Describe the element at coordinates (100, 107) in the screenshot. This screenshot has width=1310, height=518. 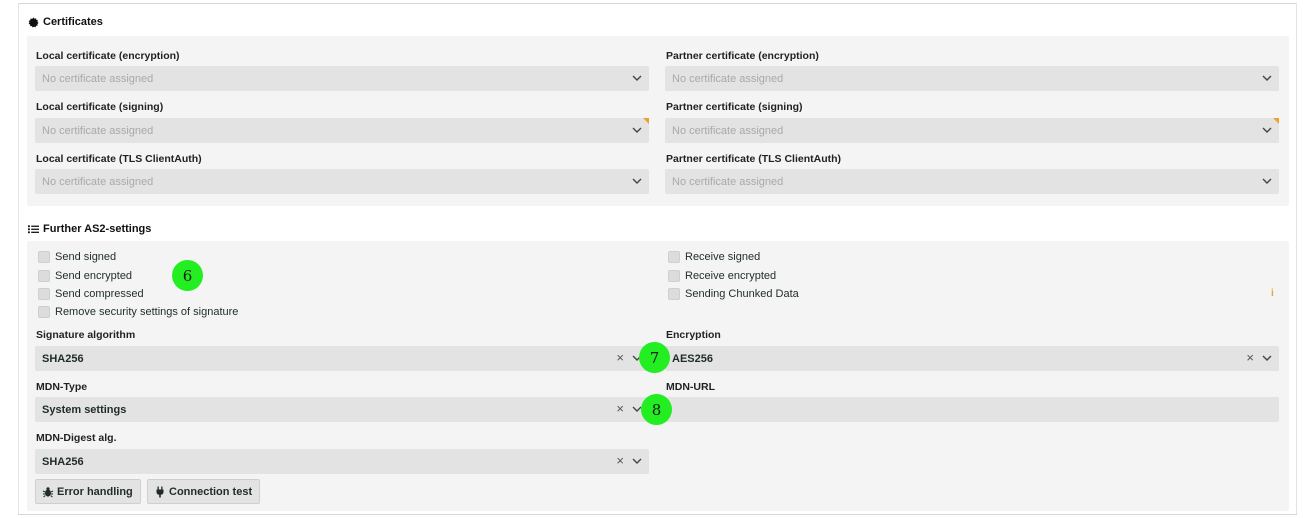
I see `local-signing-label: Local certificate (signing)` at that location.